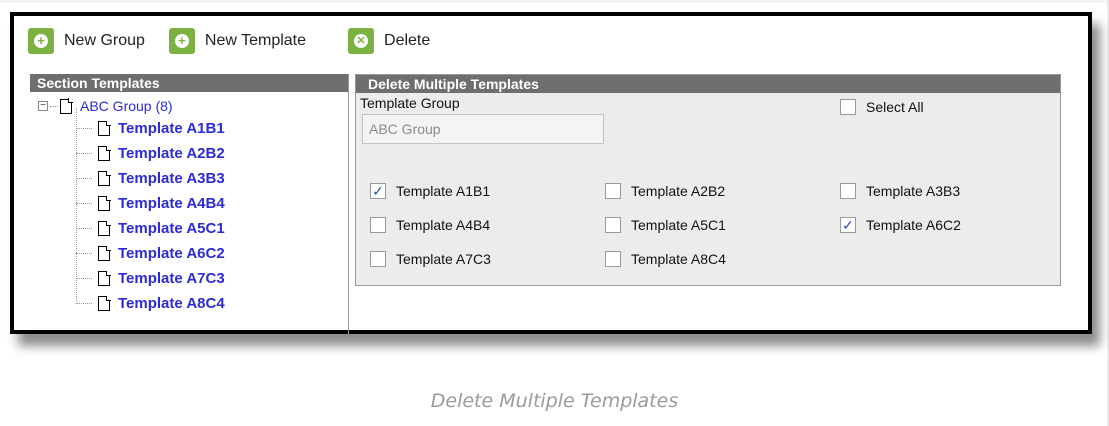 The image size is (1109, 426). Describe the element at coordinates (678, 259) in the screenshot. I see `template-checkbox-label: Template A8C4` at that location.